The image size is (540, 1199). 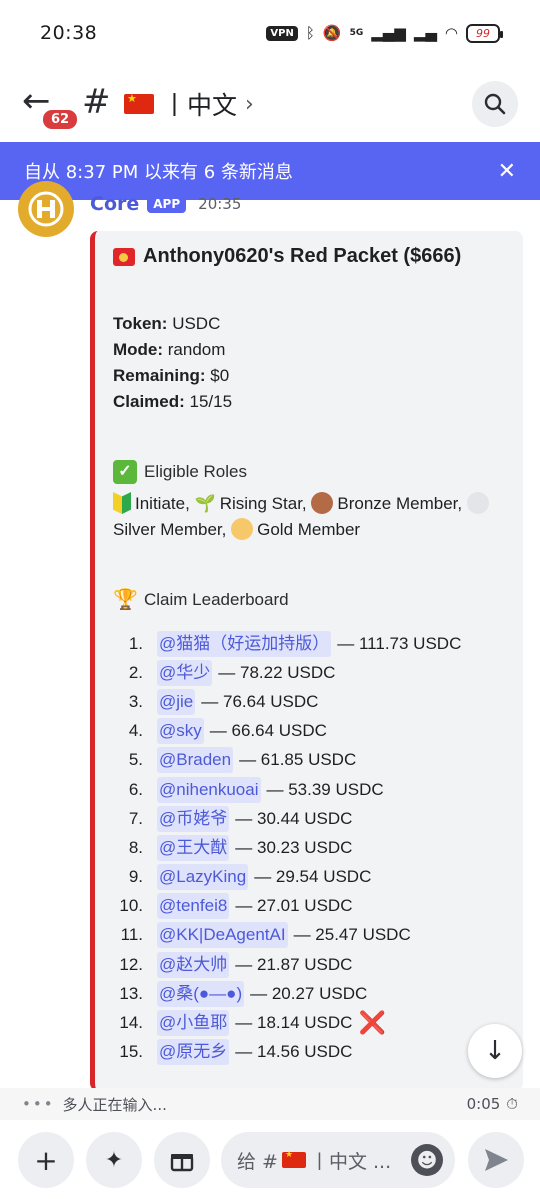 I want to click on claim-amount: — 30.23 USDC, so click(x=294, y=847).